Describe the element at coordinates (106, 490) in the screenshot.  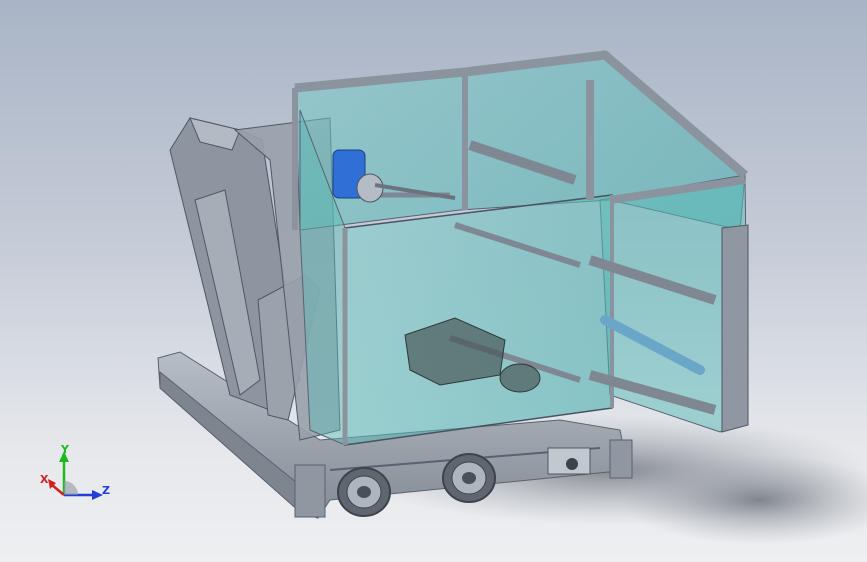
I see `z-axis-label: Z` at that location.